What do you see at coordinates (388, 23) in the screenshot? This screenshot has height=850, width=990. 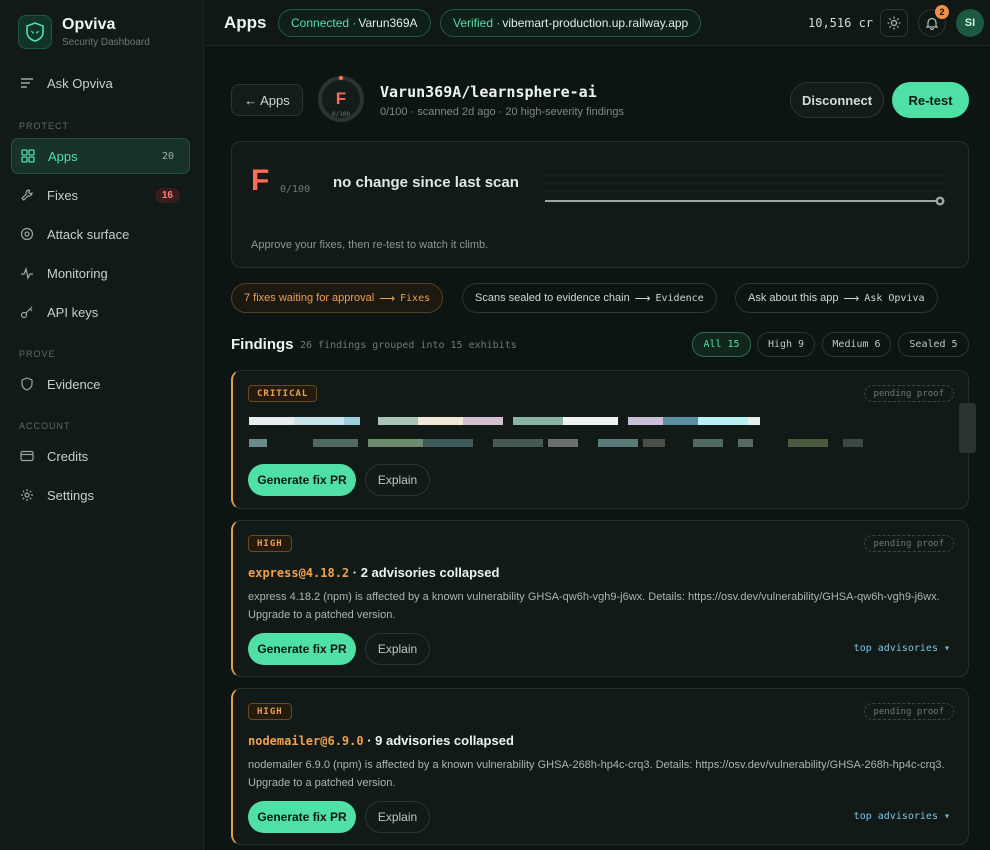 I see `connected-user: Varun369A` at bounding box center [388, 23].